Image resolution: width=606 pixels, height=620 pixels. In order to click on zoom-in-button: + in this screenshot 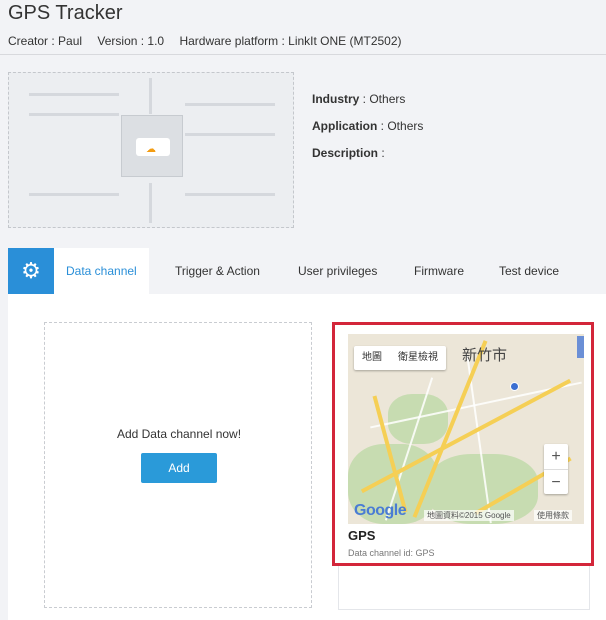, I will do `click(556, 456)`.